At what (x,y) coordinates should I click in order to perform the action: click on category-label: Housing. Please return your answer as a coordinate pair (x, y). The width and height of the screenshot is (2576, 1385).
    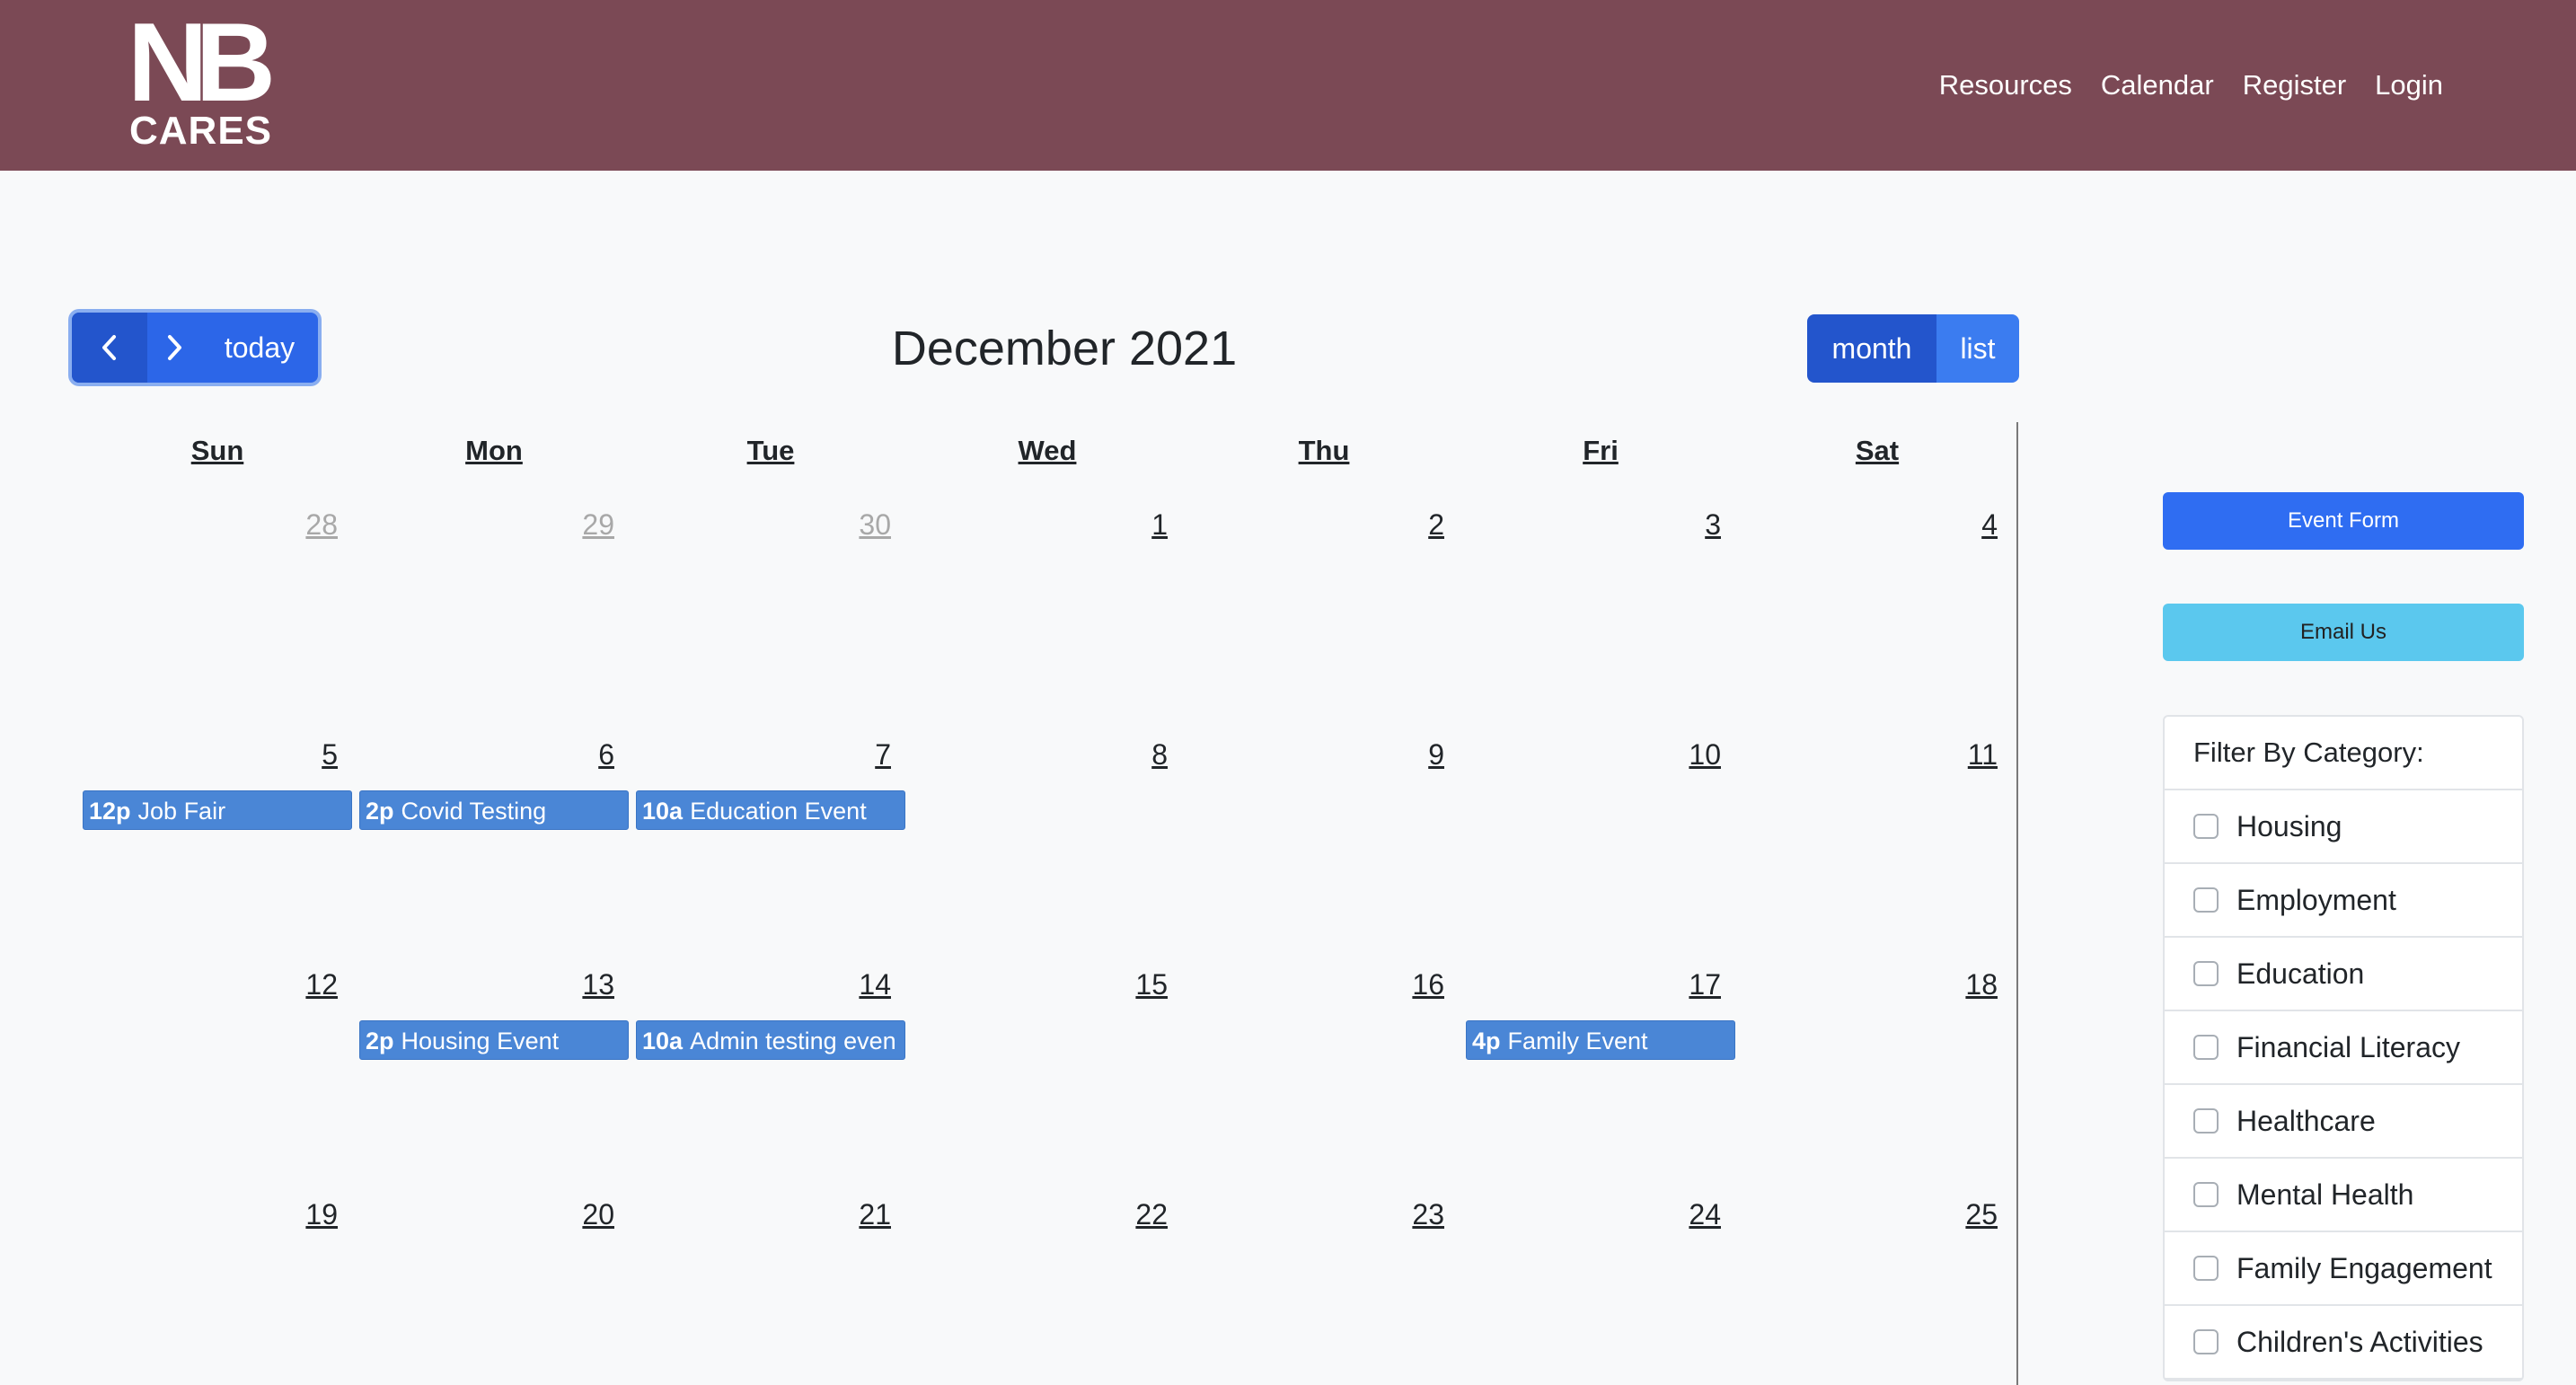
    Looking at the image, I should click on (2289, 826).